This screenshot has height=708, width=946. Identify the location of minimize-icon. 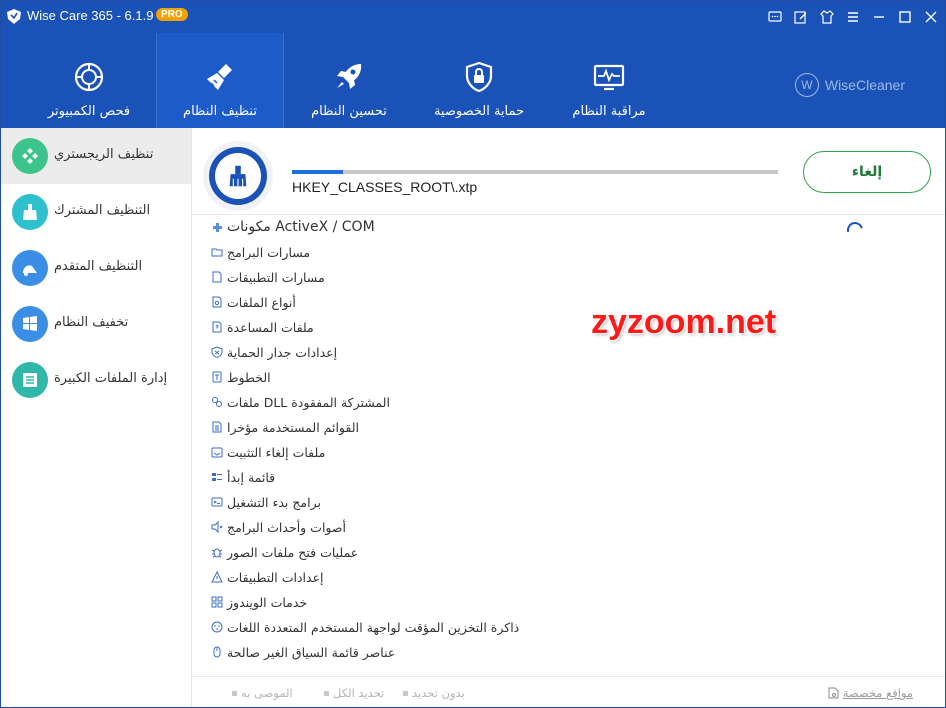
(879, 17).